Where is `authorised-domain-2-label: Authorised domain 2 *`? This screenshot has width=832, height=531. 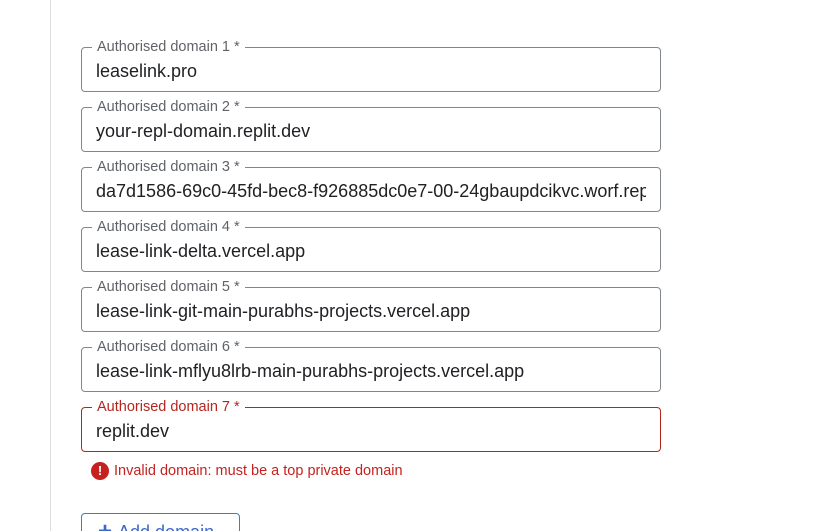
authorised-domain-2-label: Authorised domain 2 * is located at coordinates (168, 107).